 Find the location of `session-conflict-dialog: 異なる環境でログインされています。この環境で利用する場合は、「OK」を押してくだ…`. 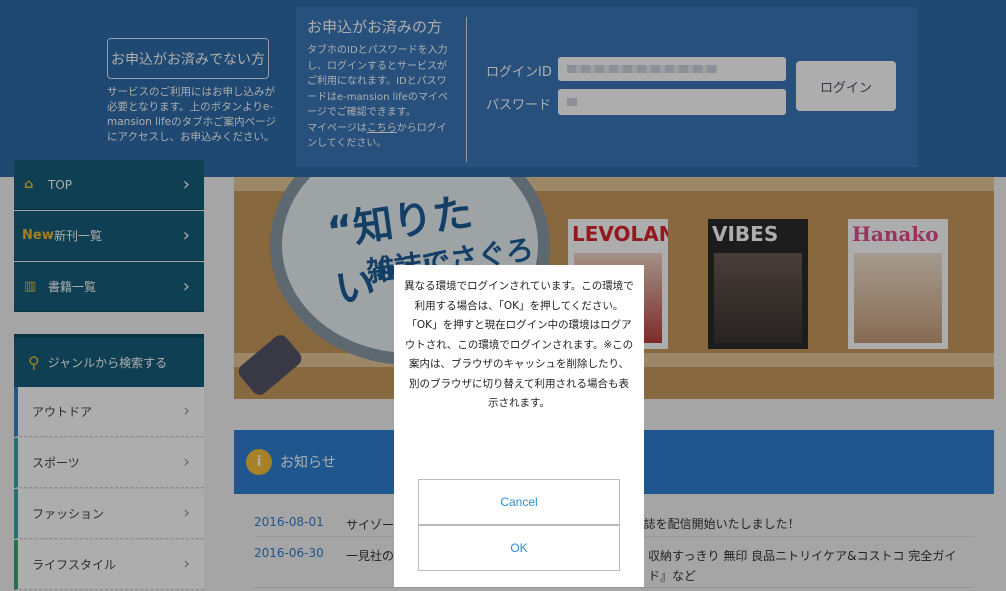

session-conflict-dialog: 異なる環境でログインされています。この環境で利用する場合は、「OK」を押してくだ… is located at coordinates (519, 426).